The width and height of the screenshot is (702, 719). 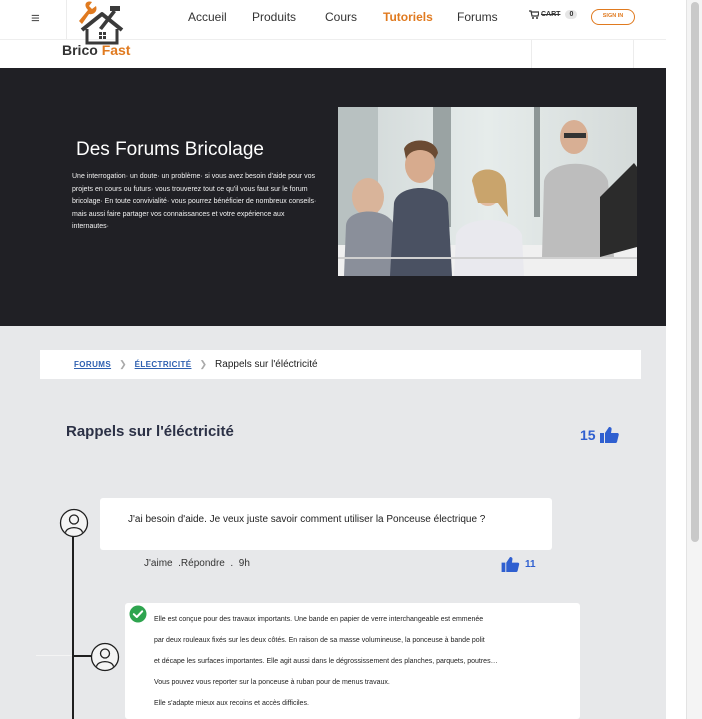 What do you see at coordinates (92, 364) in the screenshot?
I see `breadcrumb-link-forums: FORUMS` at bounding box center [92, 364].